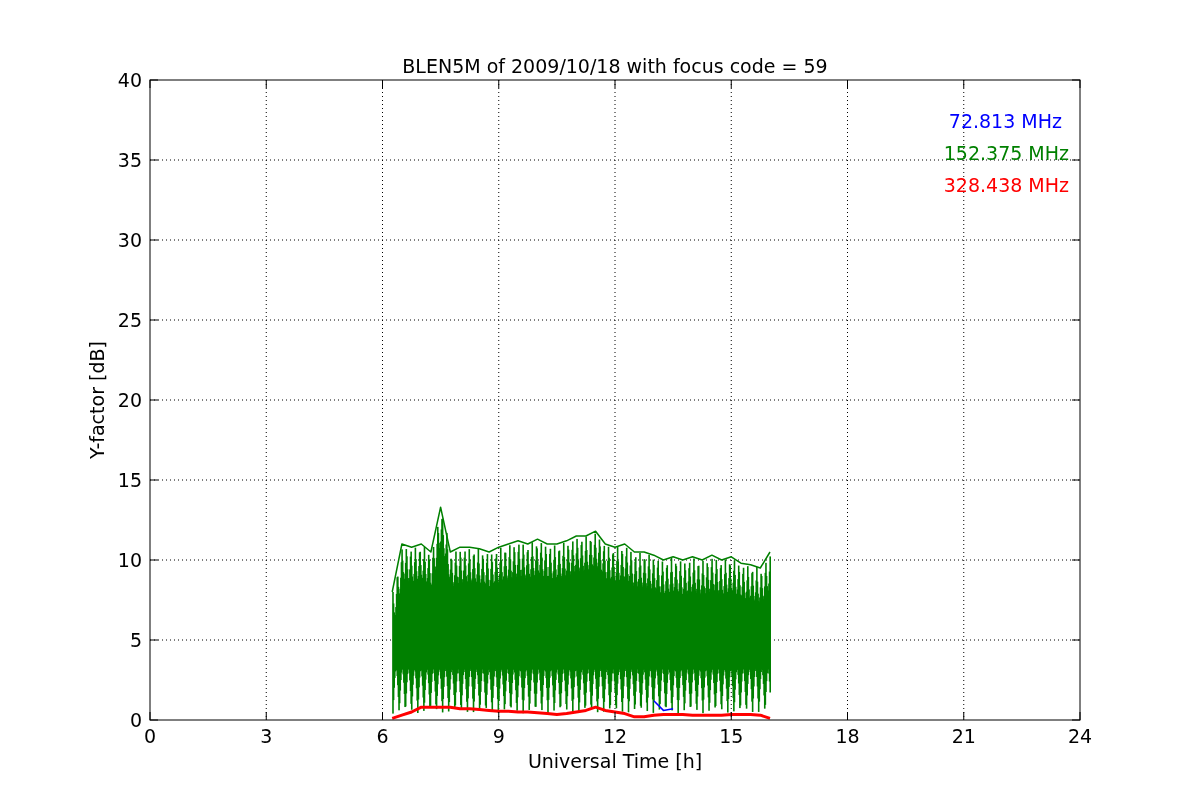 The image size is (1200, 800). Describe the element at coordinates (129, 400) in the screenshot. I see `y-tick-label: 20` at that location.